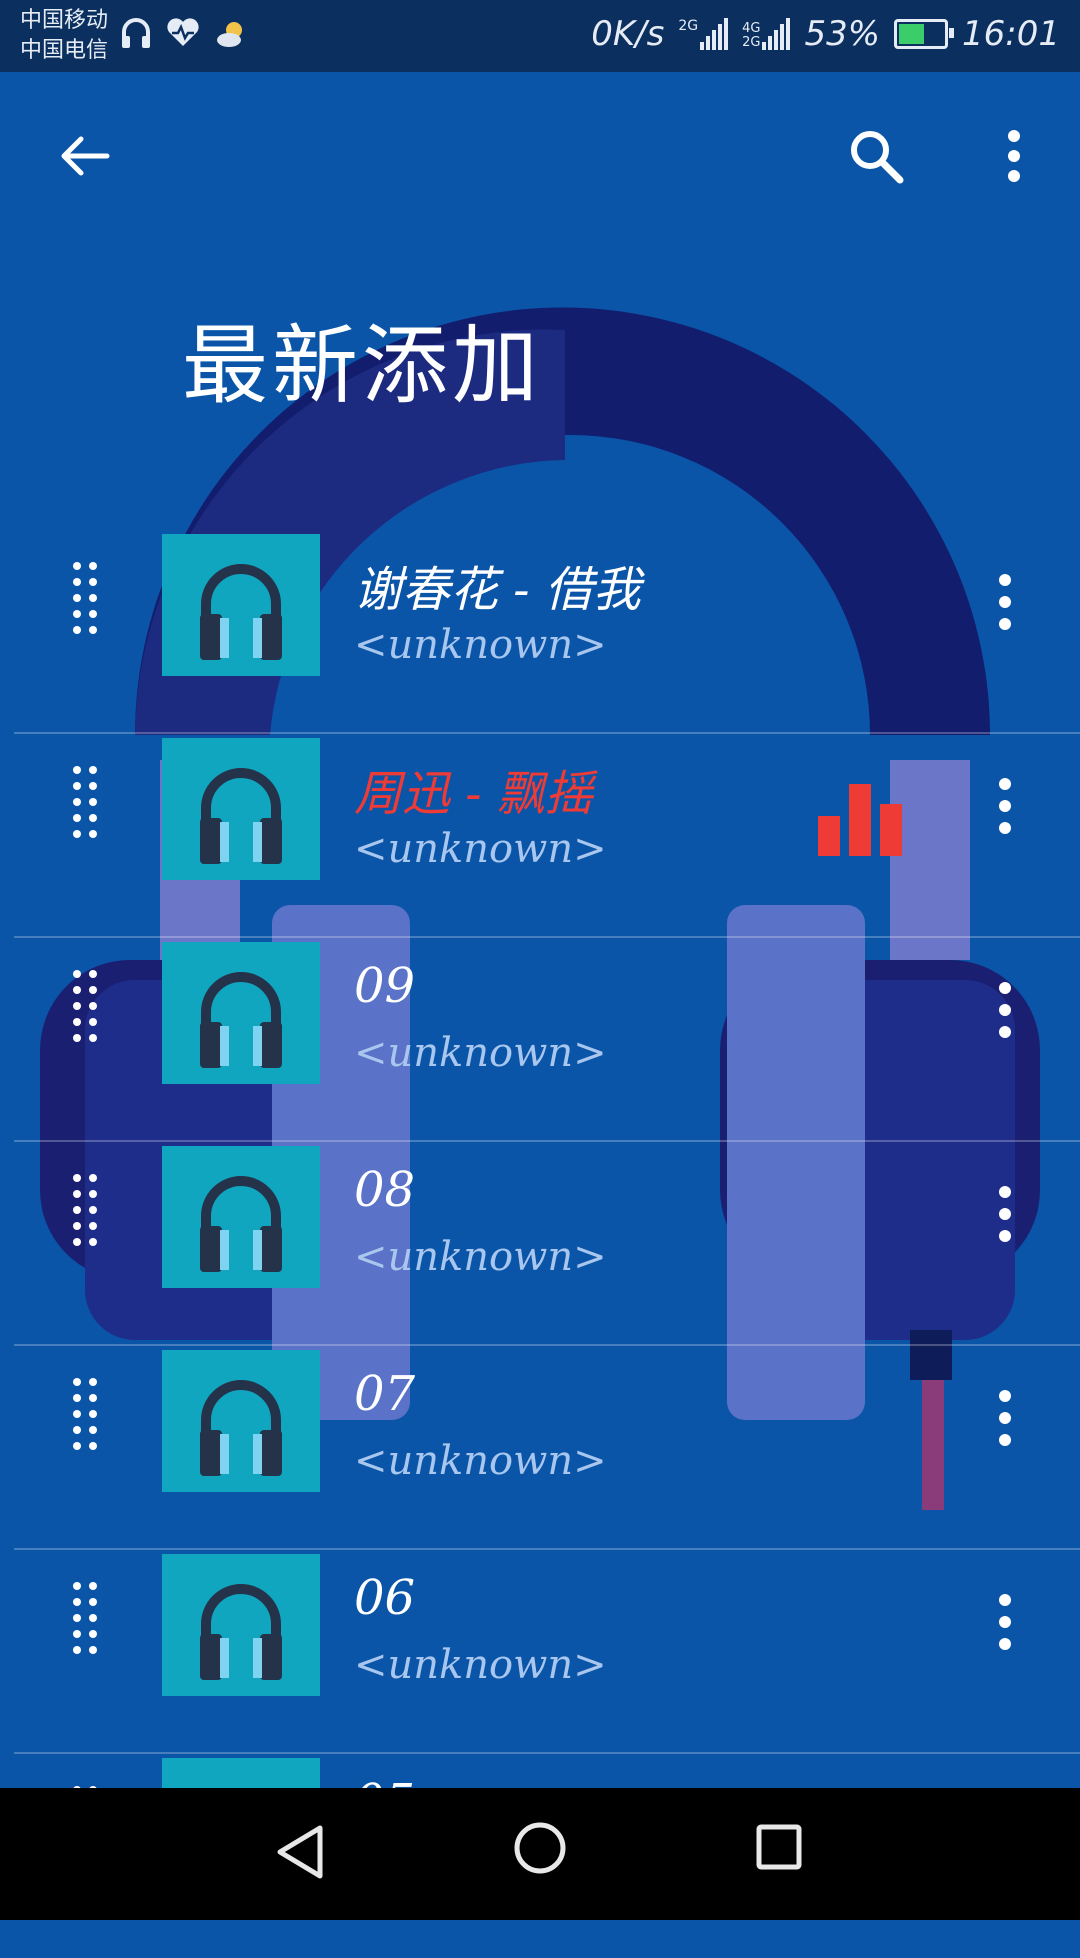 This screenshot has height=1958, width=1080. I want to click on list-item: 谢春花 - 借我 <unknown>, so click(540, 632).